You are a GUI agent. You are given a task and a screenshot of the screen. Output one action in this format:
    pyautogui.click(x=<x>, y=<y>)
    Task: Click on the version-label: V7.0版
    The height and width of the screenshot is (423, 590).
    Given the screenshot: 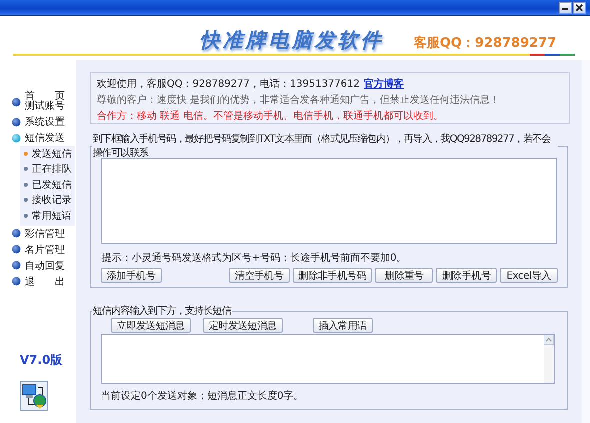 What is the action you would take?
    pyautogui.click(x=42, y=360)
    